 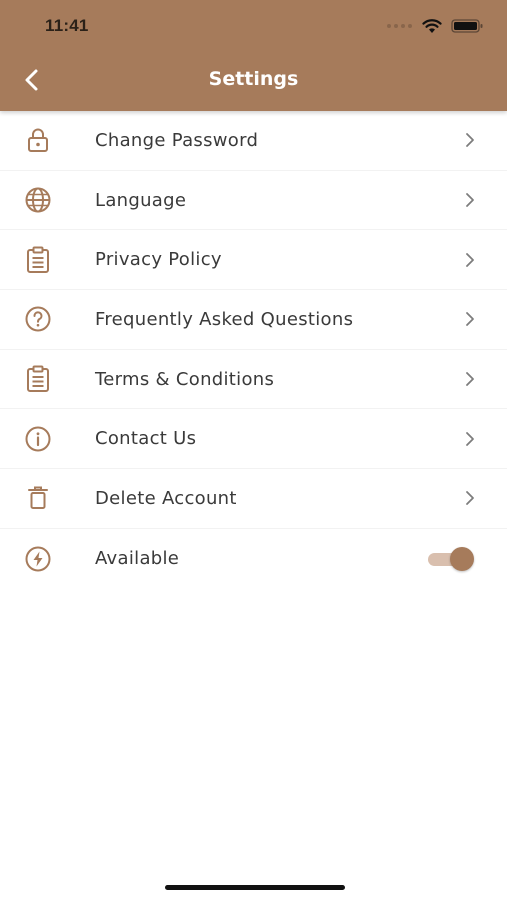 I want to click on settings-item-terms-conditions: Terms & Conditions, so click(x=253, y=380).